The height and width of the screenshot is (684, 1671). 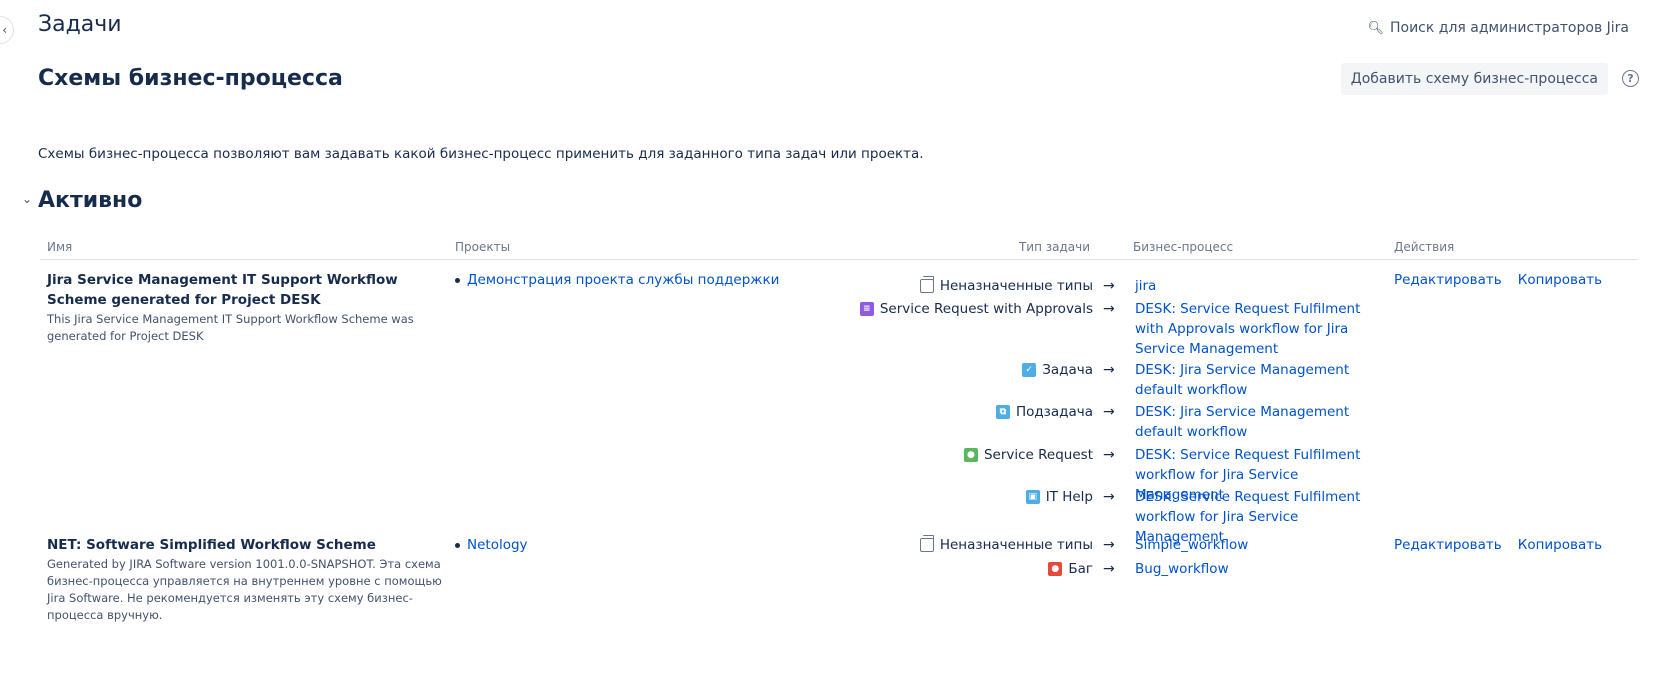 I want to click on column-header-workflow: Бизнес-процесс, so click(x=1183, y=247).